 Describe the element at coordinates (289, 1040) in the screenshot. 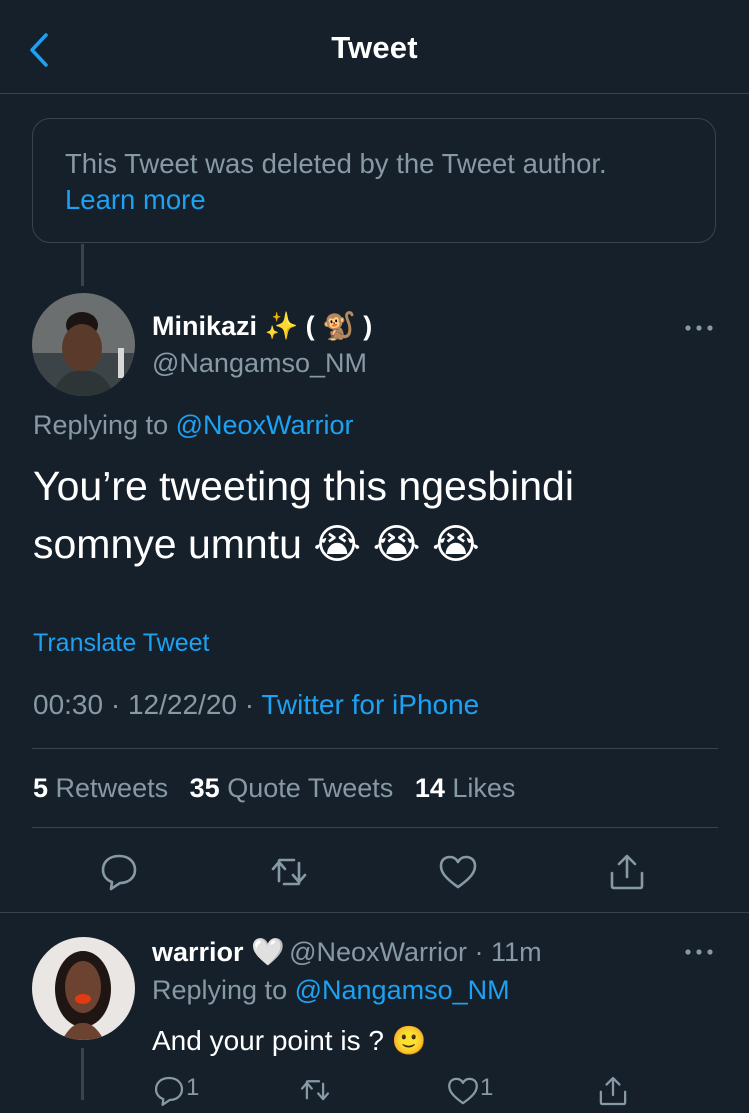

I see `reply-text: And your point is ? 🙂` at that location.